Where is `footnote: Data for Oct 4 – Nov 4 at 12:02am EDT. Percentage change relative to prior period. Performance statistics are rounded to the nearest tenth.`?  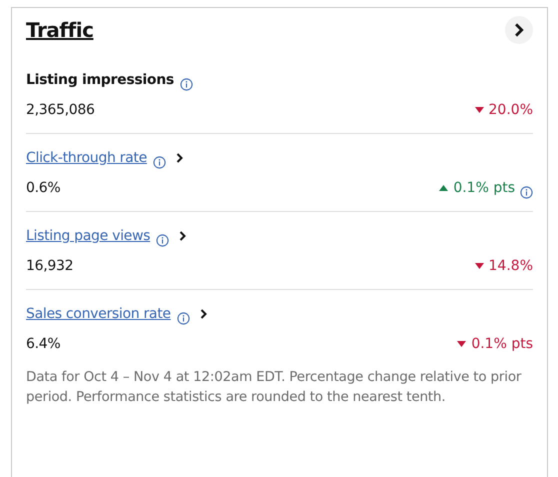
footnote: Data for Oct 4 – Nov 4 at 12:02am EDT. Percentage change relative to prior period. Performance statistics are rounded to the nearest tenth. is located at coordinates (274, 387).